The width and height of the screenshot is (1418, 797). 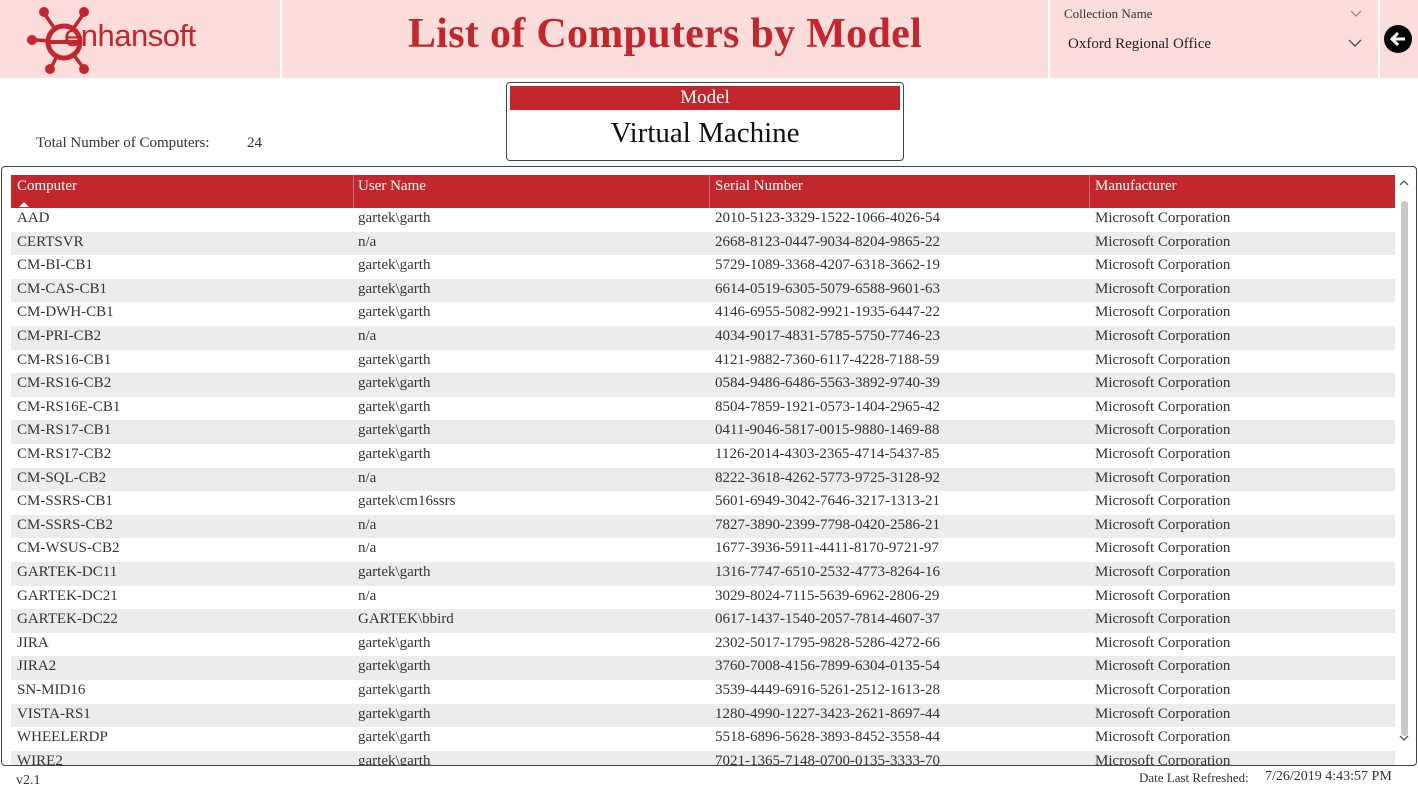 I want to click on cell-serial-number: 4034-9017-4831-5785-5750-7746-23, so click(x=827, y=336).